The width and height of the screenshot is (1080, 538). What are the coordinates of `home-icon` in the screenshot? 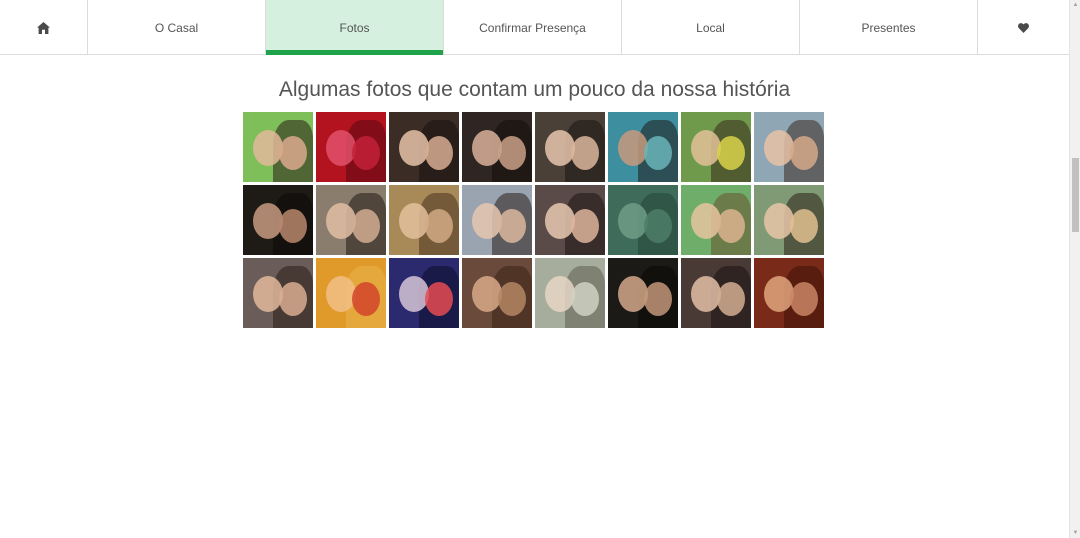 It's located at (43, 27).